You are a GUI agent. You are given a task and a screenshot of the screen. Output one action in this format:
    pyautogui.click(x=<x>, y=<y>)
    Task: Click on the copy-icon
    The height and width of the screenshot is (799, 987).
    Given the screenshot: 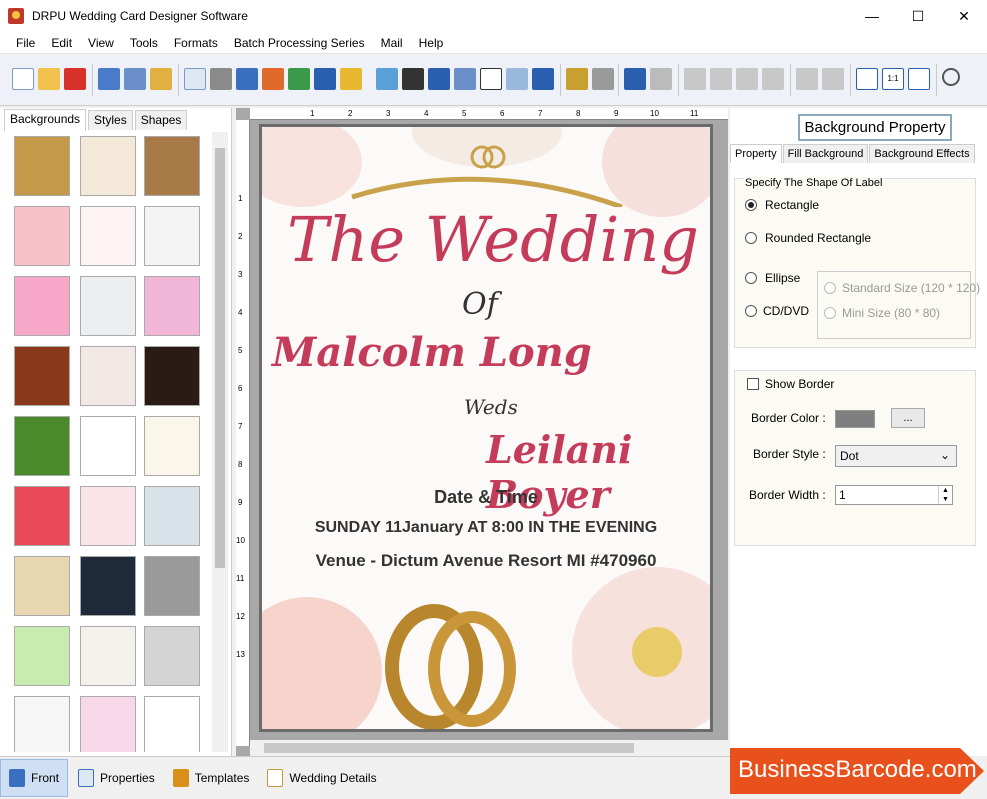 What is the action you would take?
    pyautogui.click(x=721, y=79)
    